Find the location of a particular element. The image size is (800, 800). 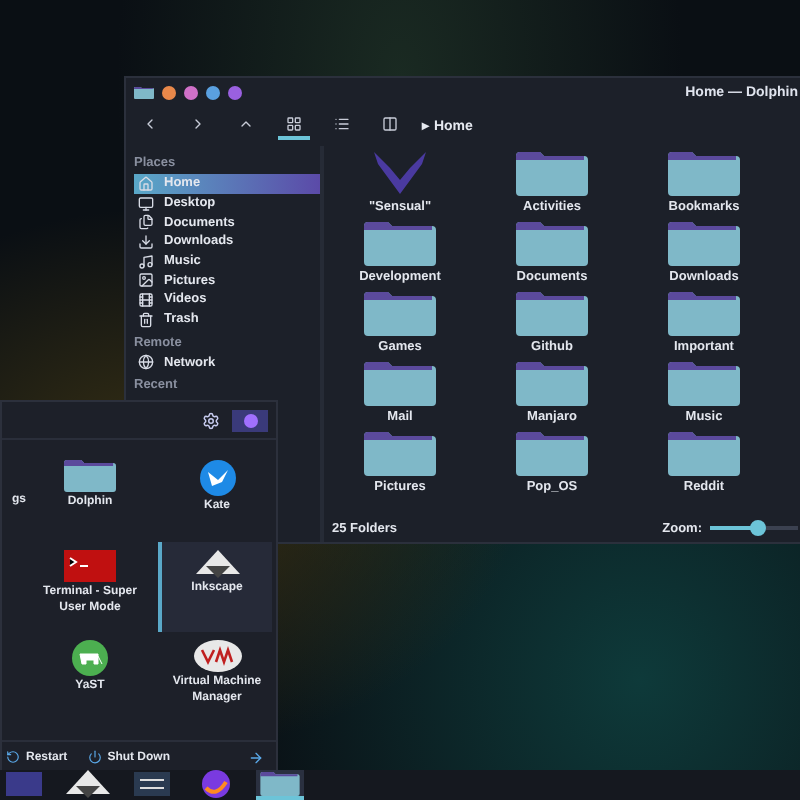

image-icon is located at coordinates (146, 280).